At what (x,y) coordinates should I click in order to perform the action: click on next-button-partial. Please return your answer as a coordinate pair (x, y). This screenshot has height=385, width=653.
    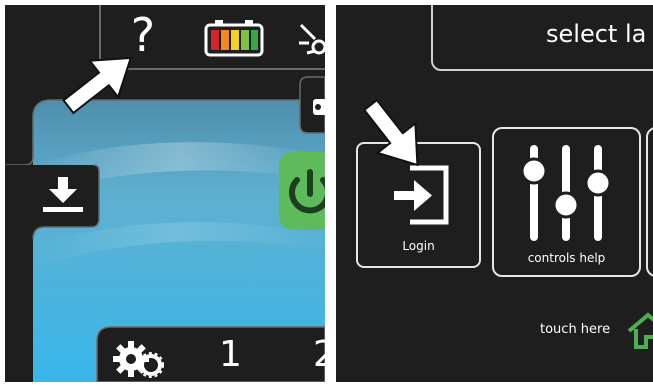
    Looking at the image, I should click on (649, 202).